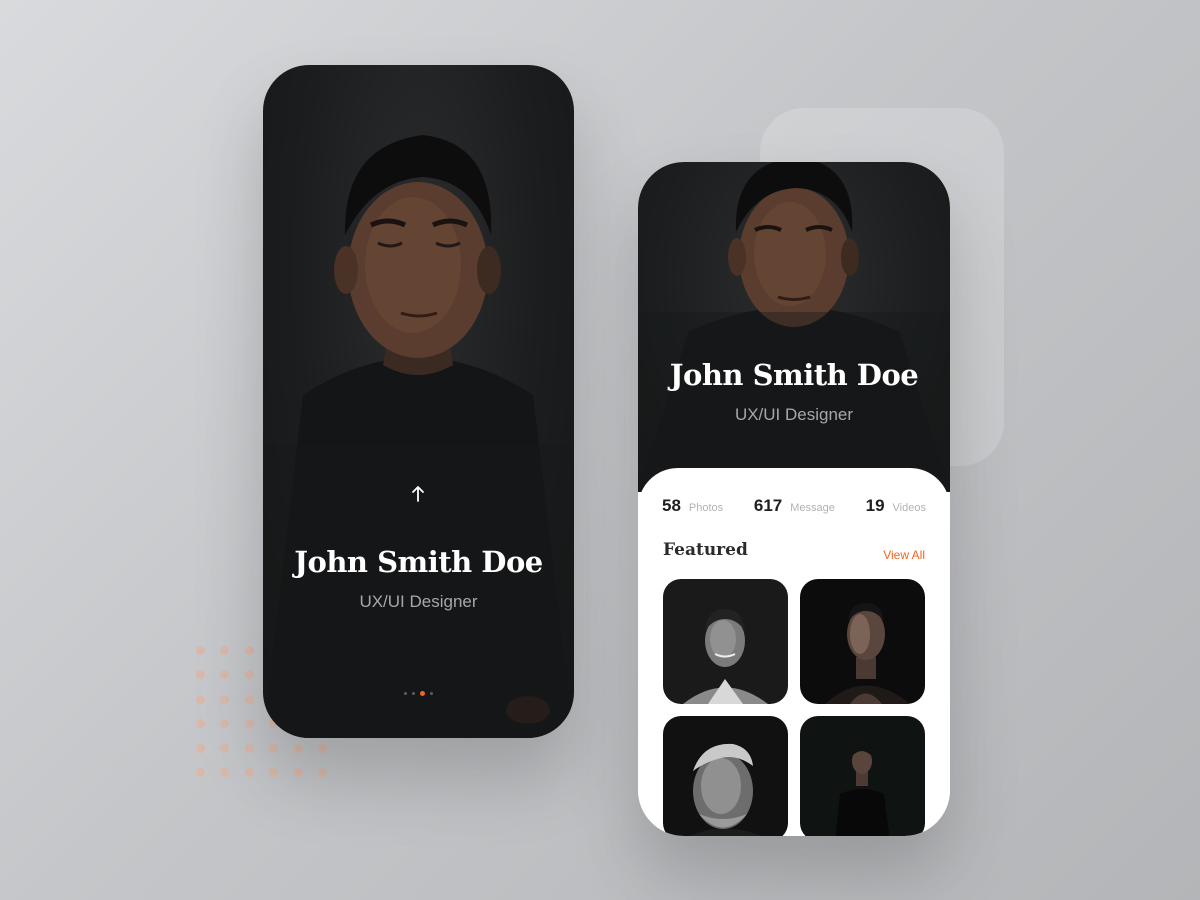 The height and width of the screenshot is (900, 1200). I want to click on profile-header-photo, so click(794, 327).